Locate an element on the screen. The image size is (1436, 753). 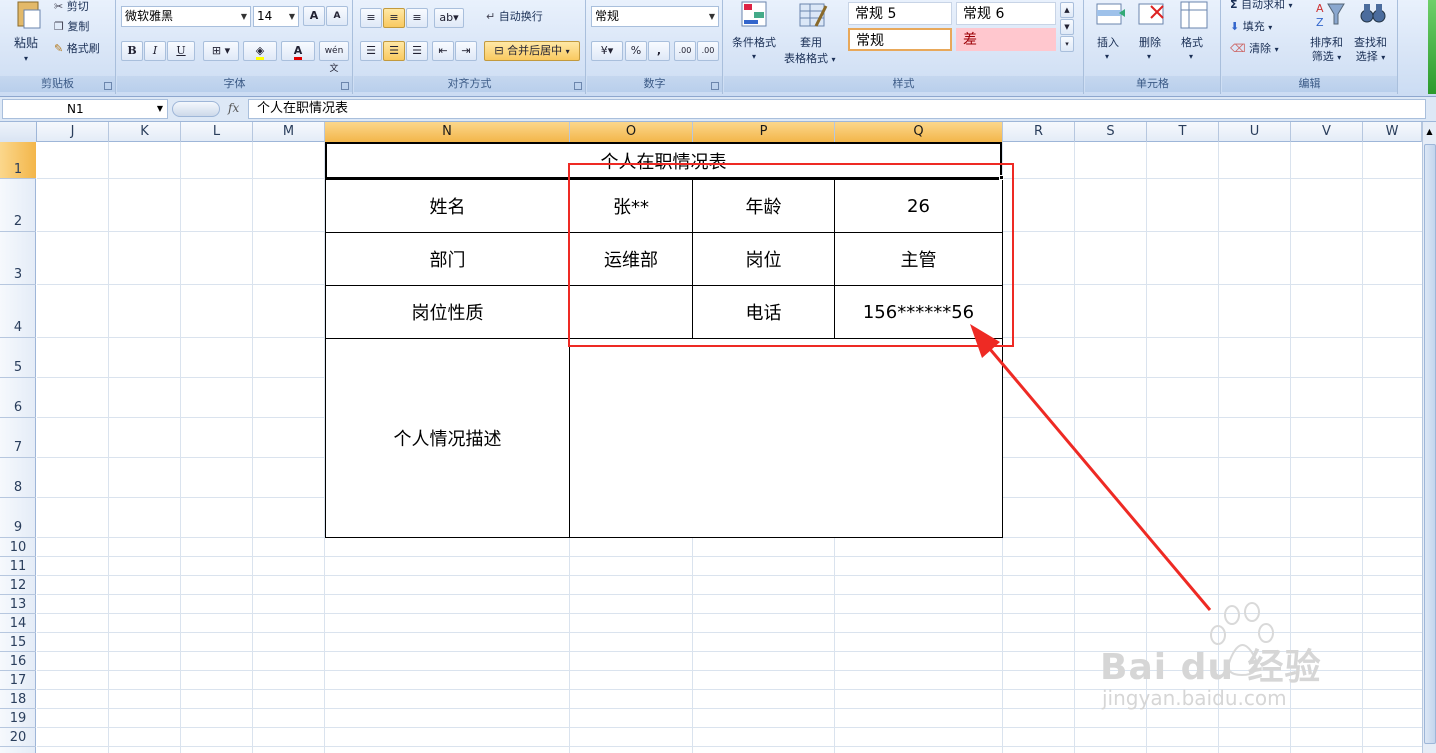
format-button: 格式 is located at coordinates (1192, 43).